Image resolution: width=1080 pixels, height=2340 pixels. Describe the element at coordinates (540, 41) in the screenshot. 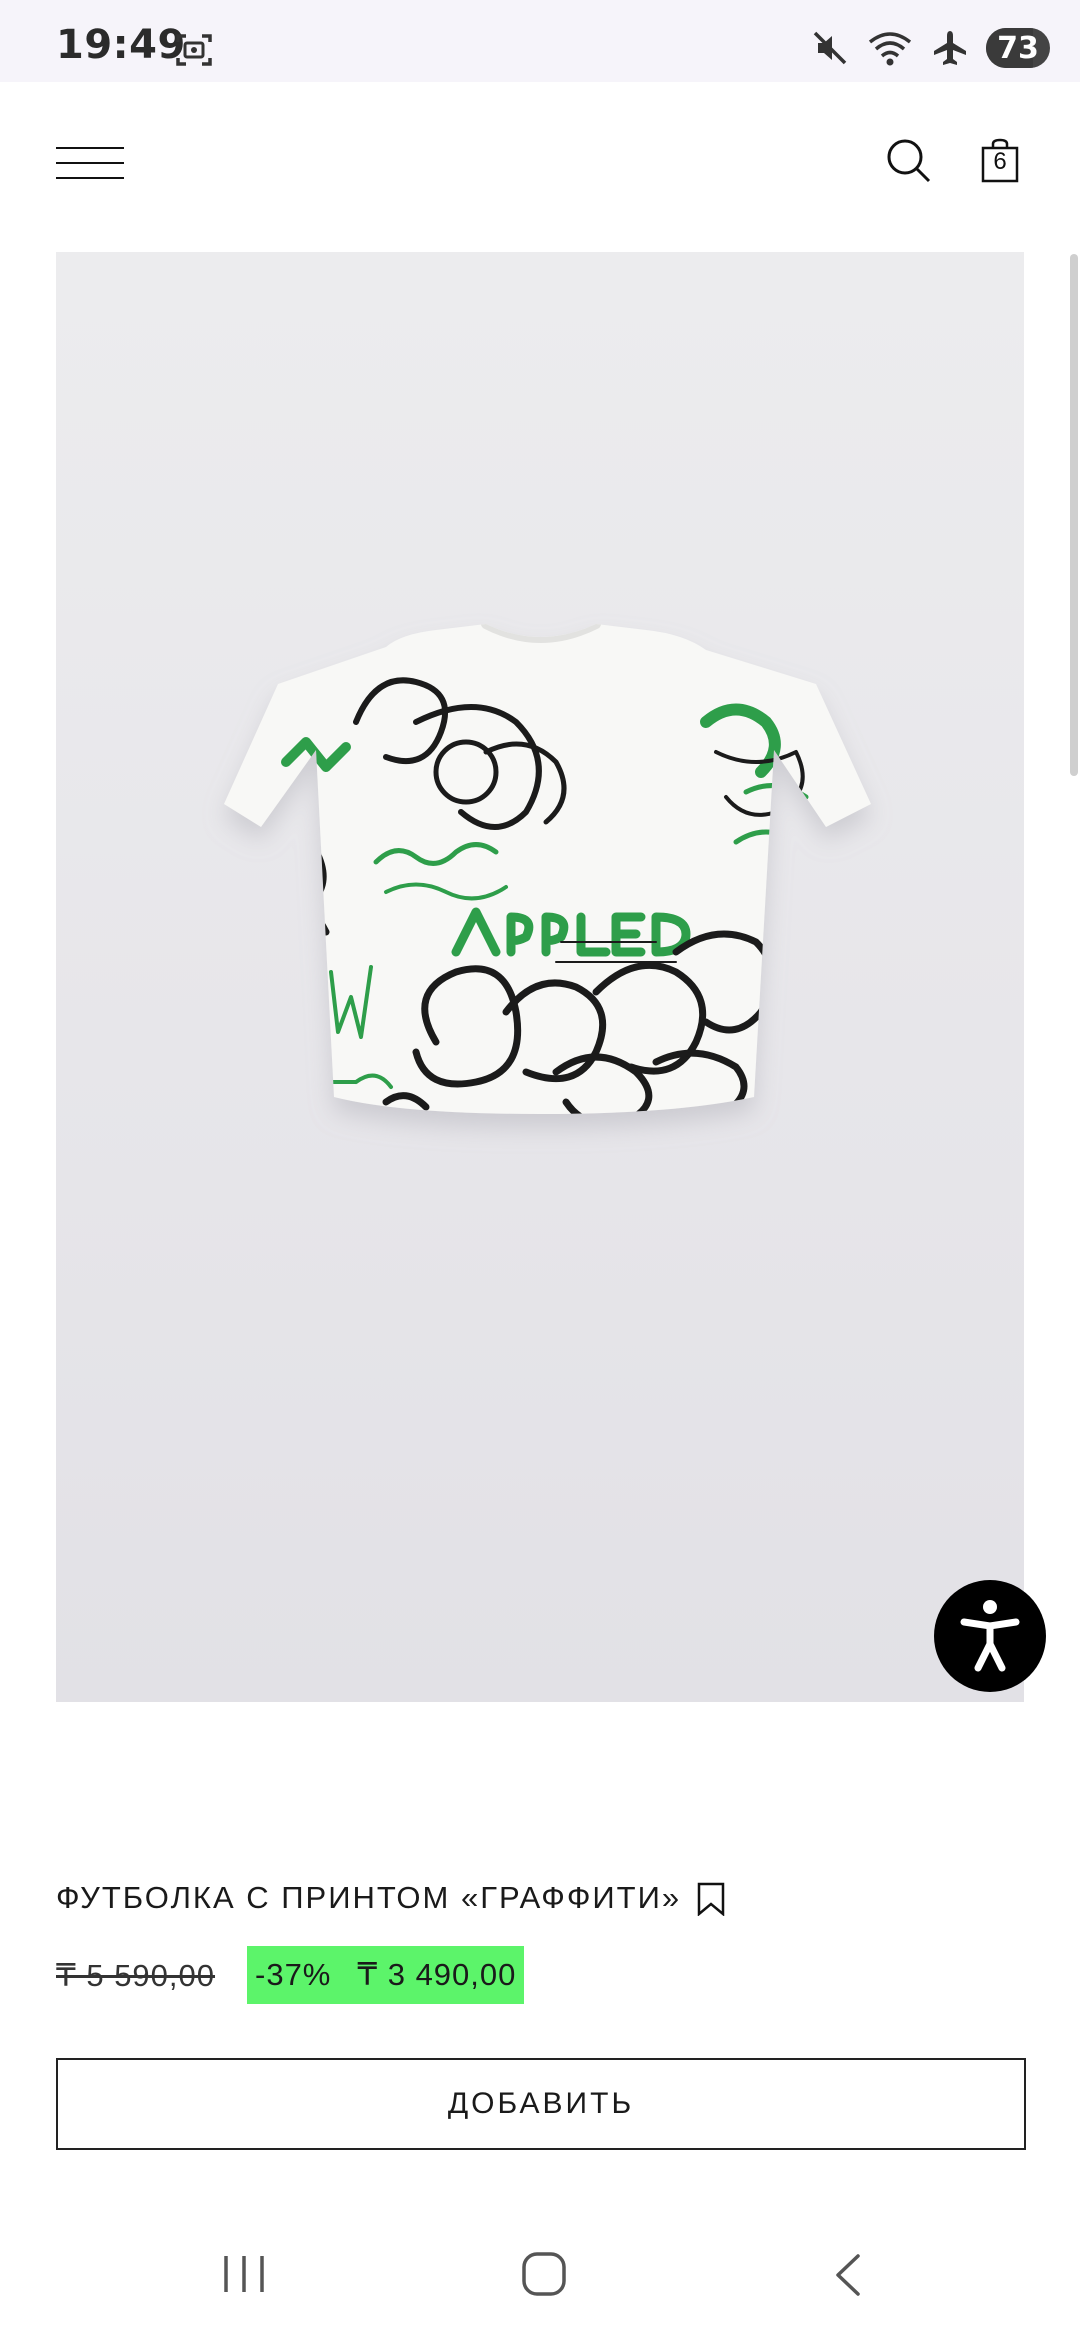

I see `status-bar: 19:49 73` at that location.